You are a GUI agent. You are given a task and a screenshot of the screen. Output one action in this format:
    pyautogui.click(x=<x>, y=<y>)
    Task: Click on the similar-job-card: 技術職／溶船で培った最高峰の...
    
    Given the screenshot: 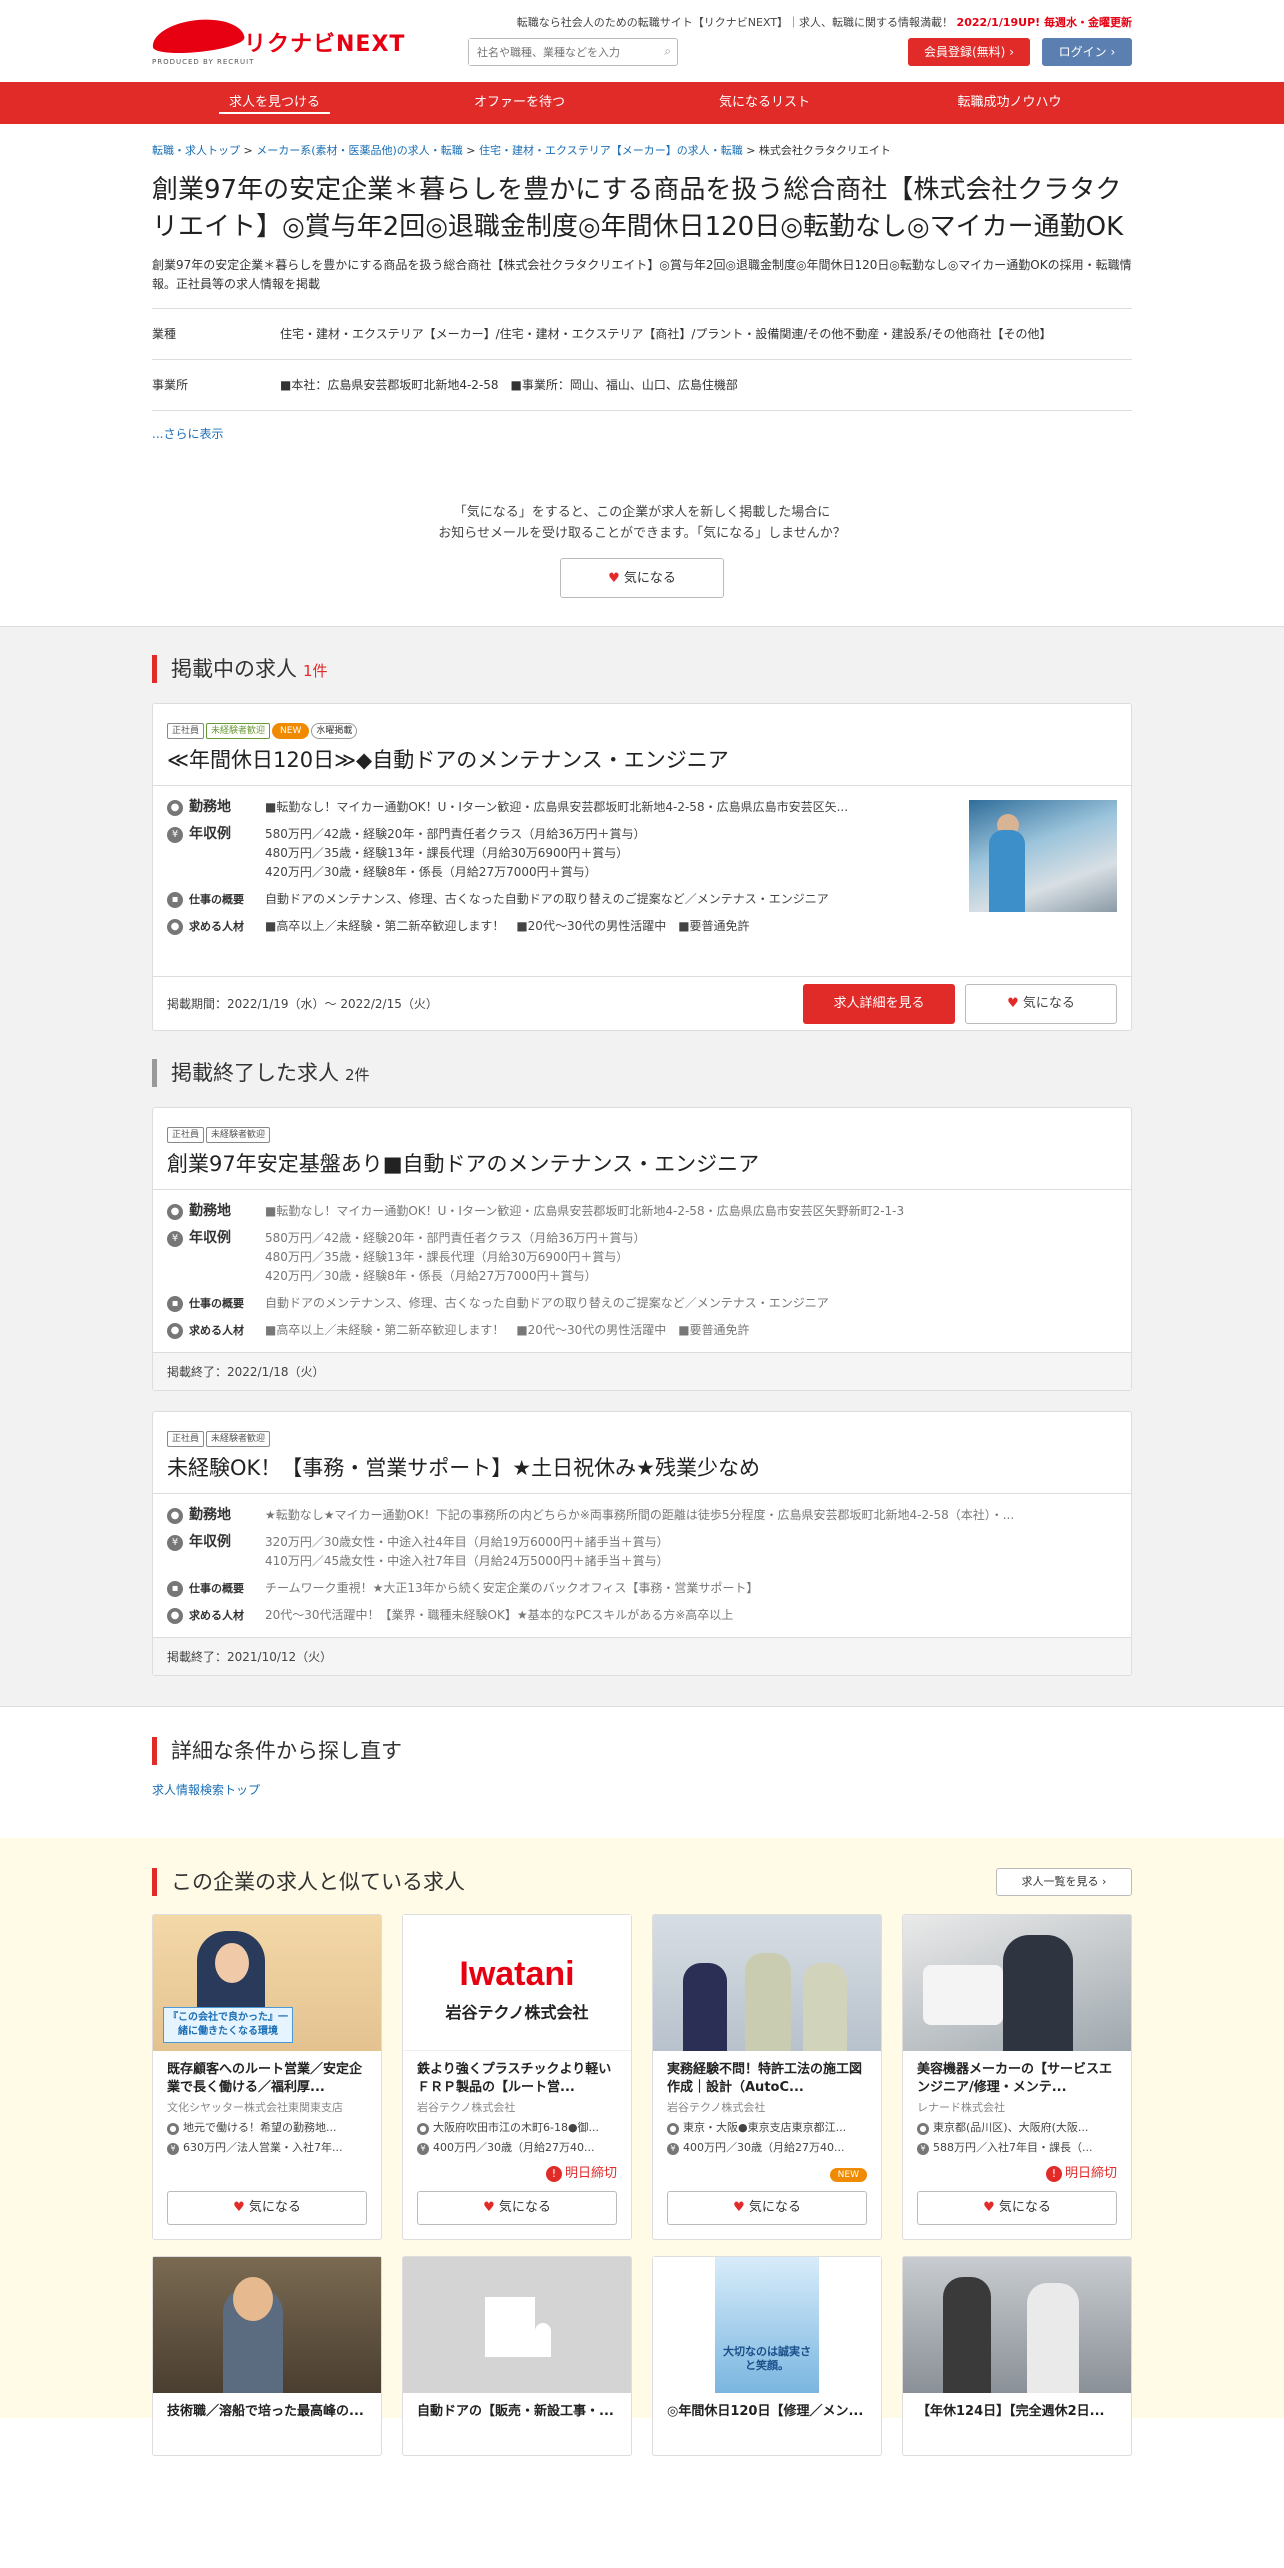 What is the action you would take?
    pyautogui.click(x=267, y=2356)
    